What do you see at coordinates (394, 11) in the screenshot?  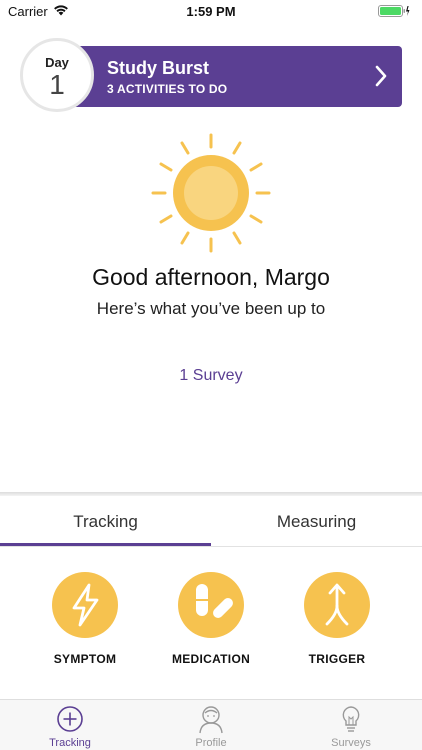 I see `battery-icon` at bounding box center [394, 11].